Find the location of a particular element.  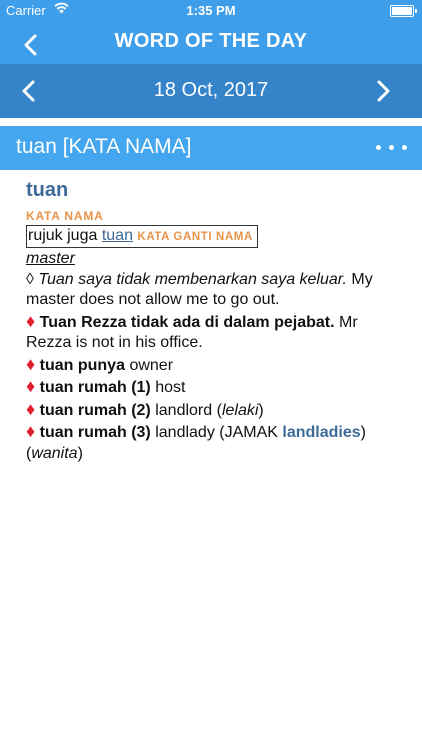

sense-note: (wanita) is located at coordinates (54, 453).